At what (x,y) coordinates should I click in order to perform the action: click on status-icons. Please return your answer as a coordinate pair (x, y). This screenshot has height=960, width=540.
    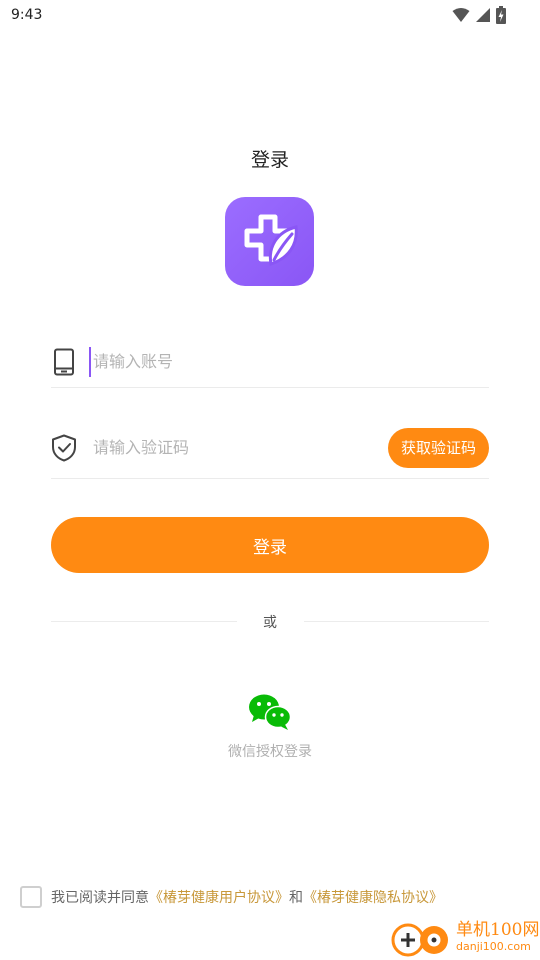
    Looking at the image, I should click on (479, 15).